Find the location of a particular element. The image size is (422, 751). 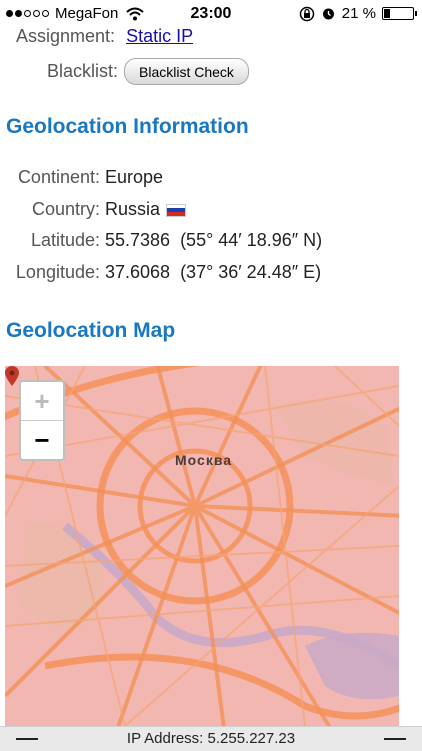

geolocation-heading: Geolocation Information is located at coordinates (127, 126).